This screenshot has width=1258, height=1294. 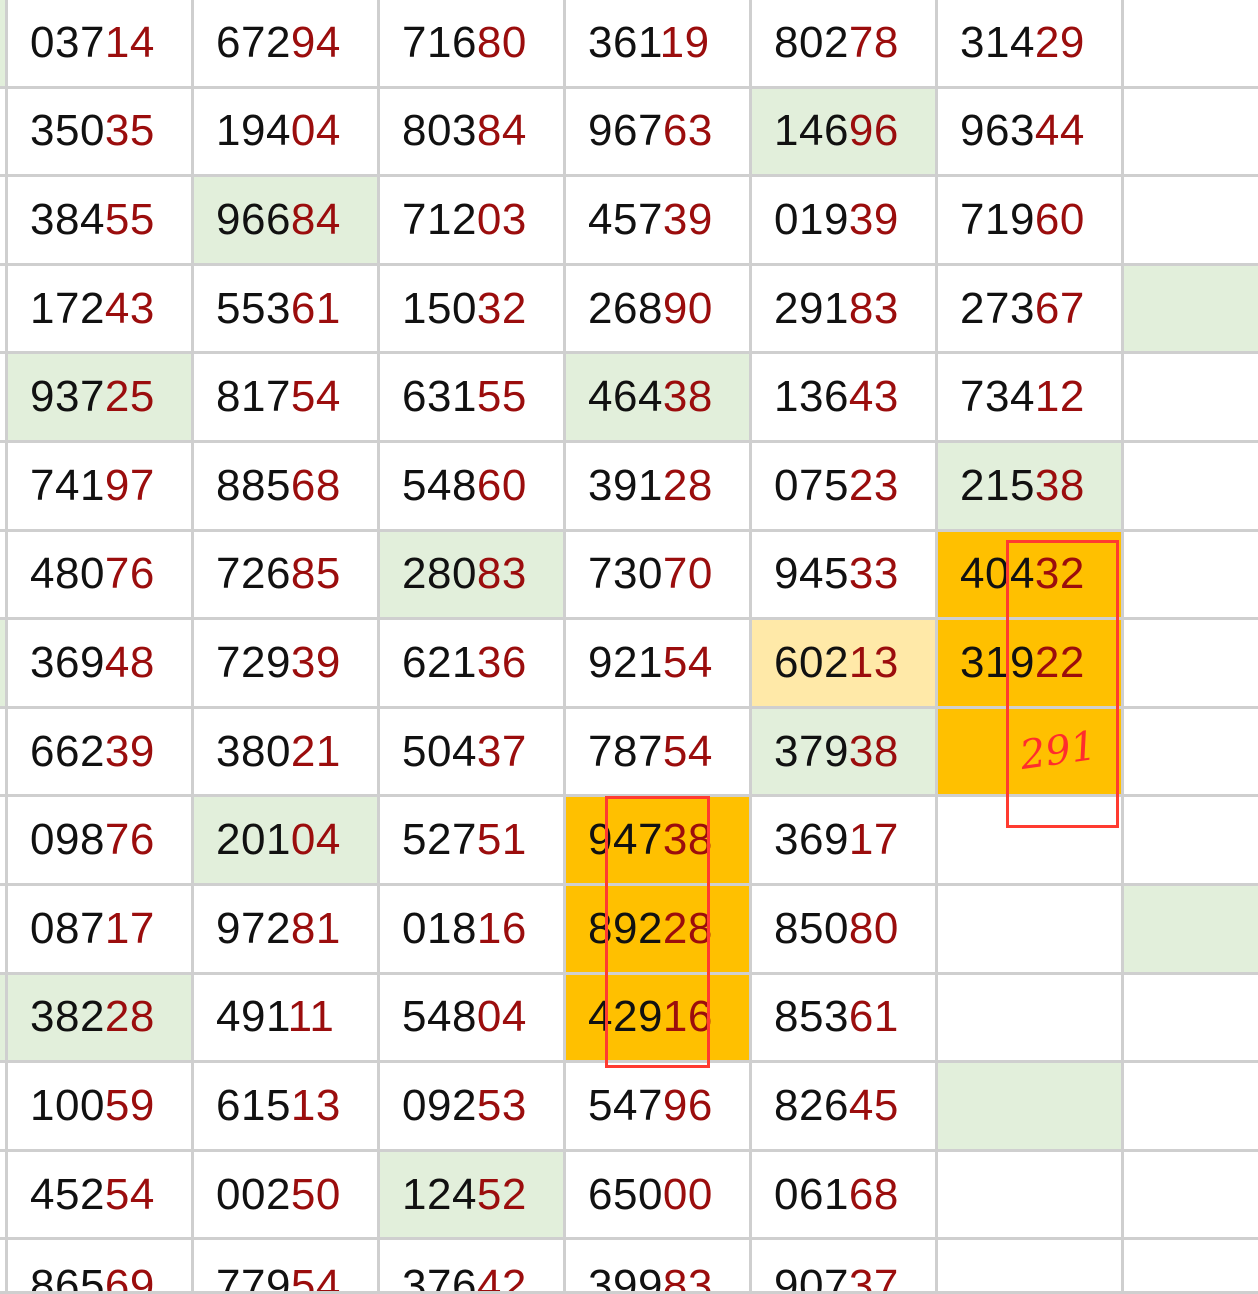 I want to click on number-cell: 01939, so click(x=845, y=221).